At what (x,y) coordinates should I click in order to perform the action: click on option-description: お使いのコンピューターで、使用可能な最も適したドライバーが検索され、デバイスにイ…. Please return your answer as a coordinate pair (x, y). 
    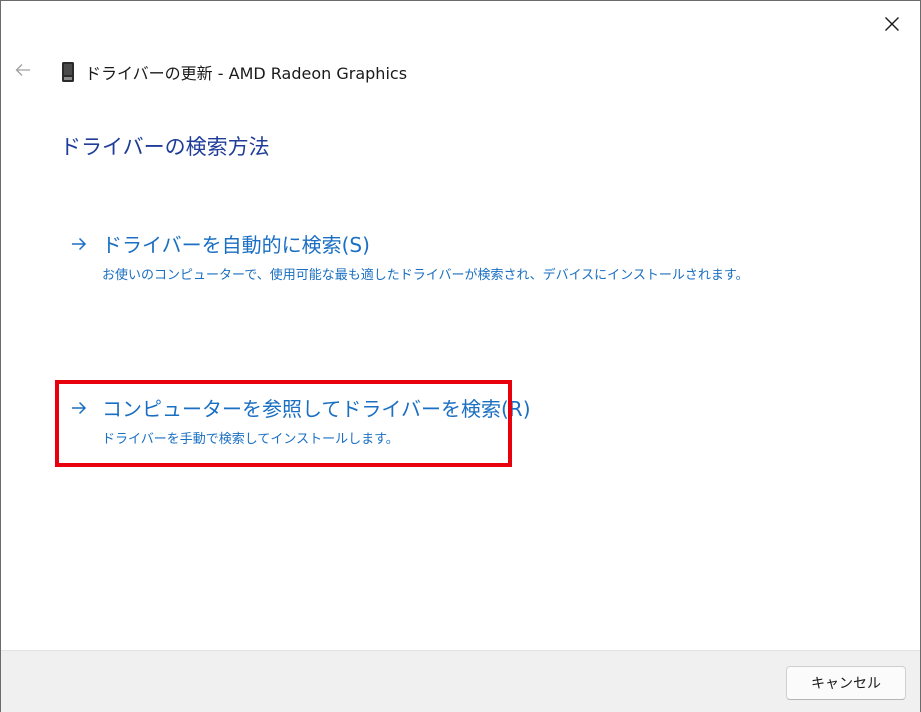
    Looking at the image, I should click on (425, 275).